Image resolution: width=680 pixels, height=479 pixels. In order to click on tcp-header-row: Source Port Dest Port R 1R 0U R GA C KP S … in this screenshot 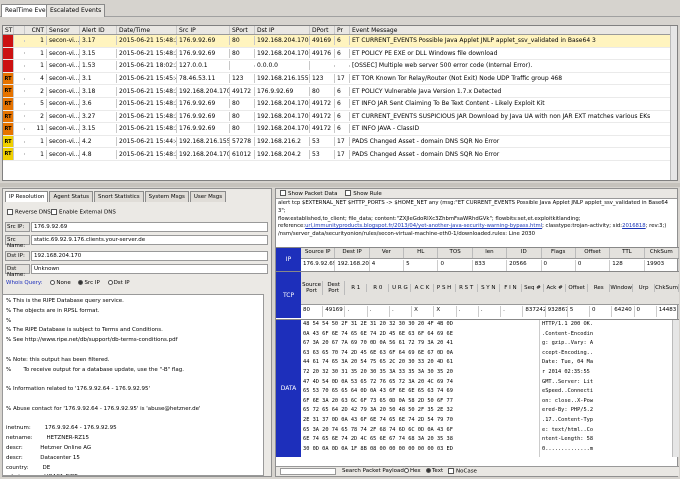, I will do `click(490, 288)`.